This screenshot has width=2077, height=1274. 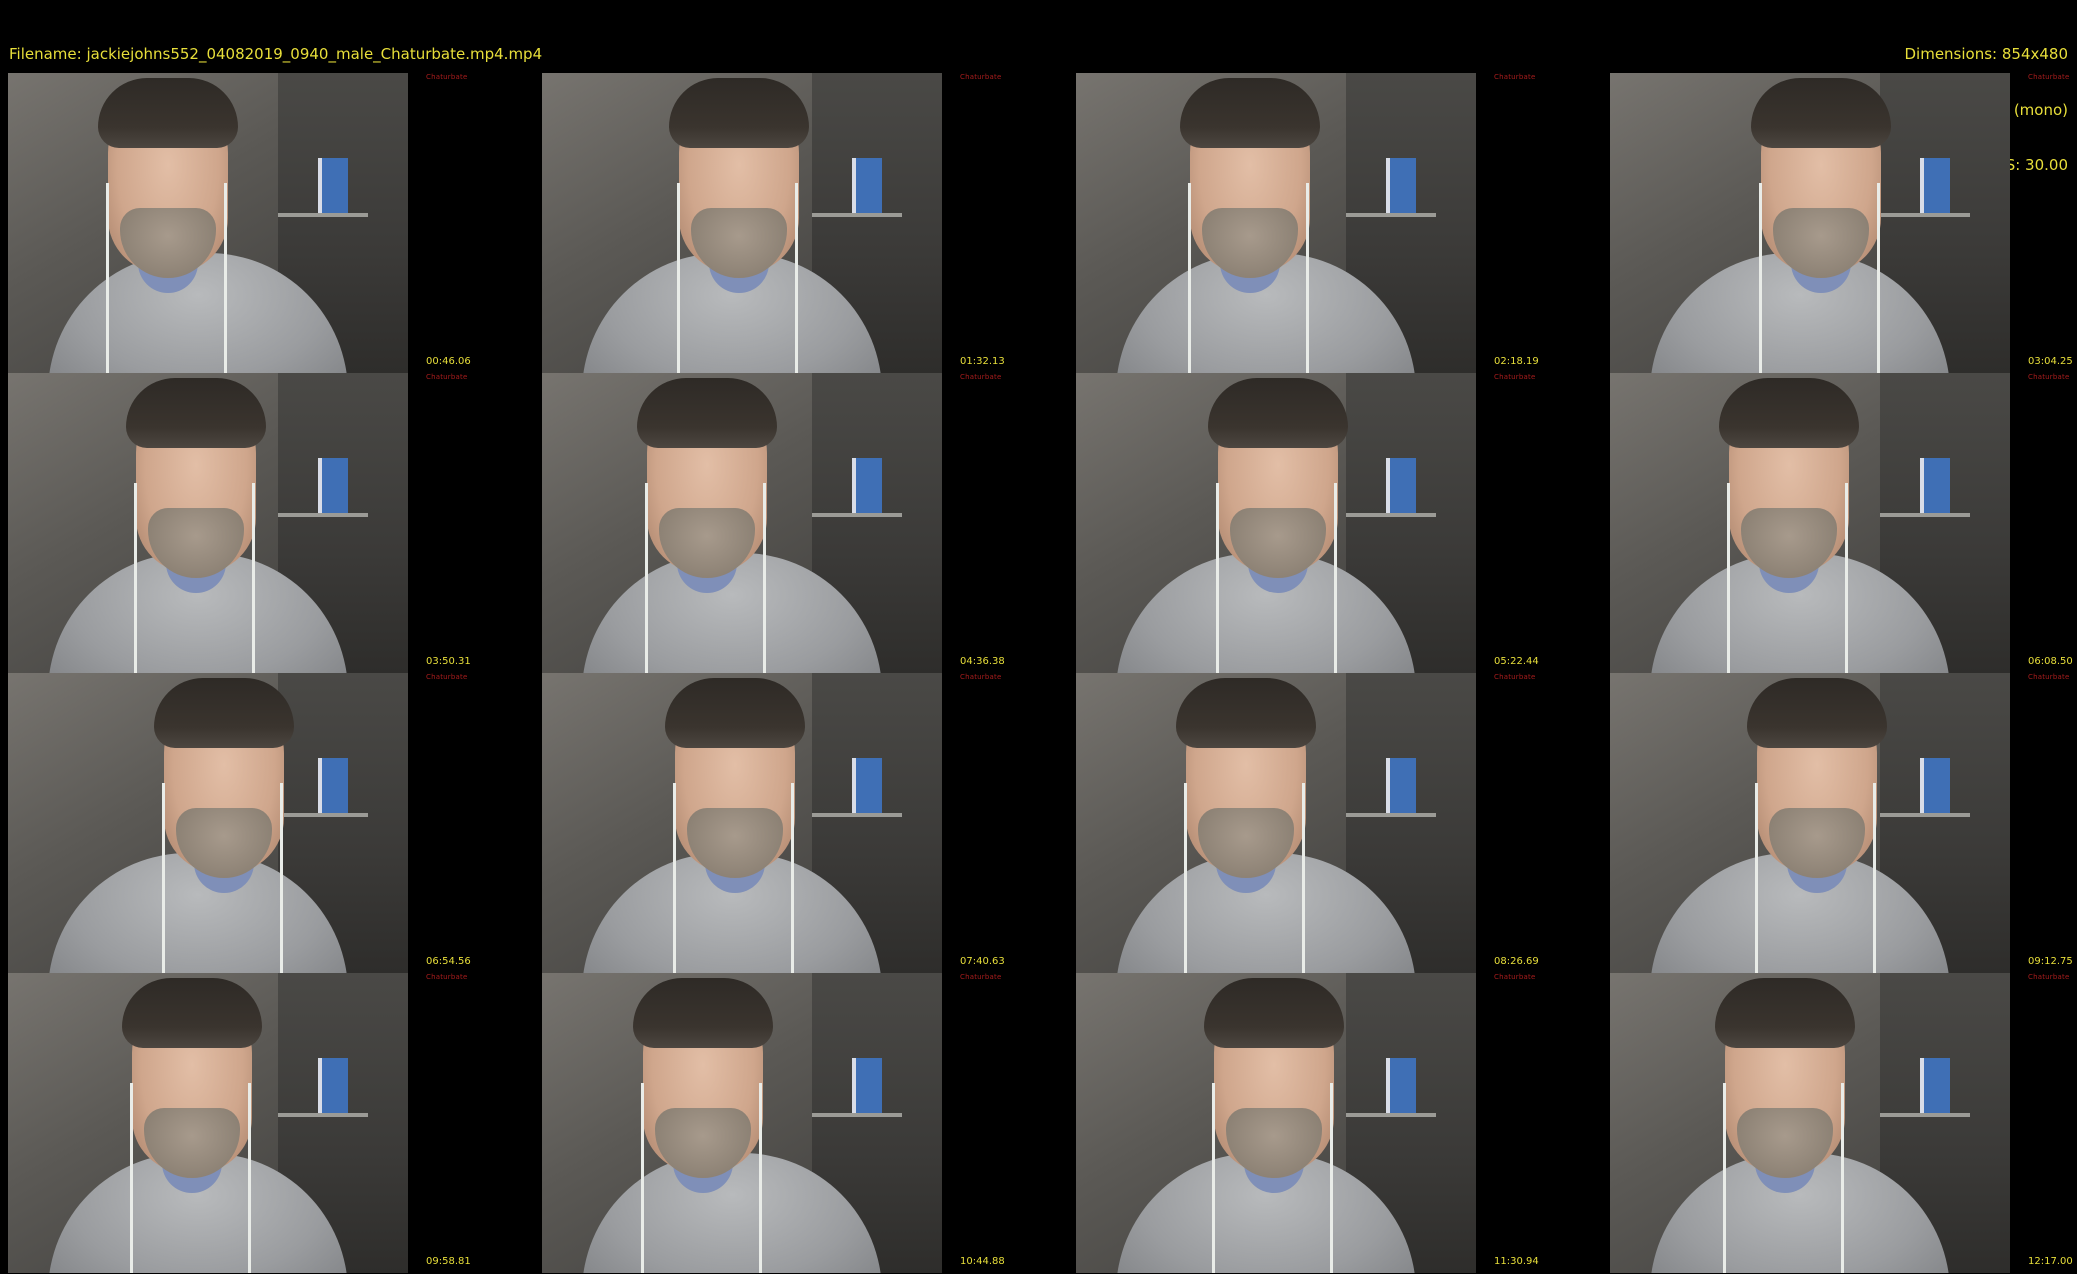 I want to click on thumbnail-cell: Chaturbate 09:12.75, so click(x=1843, y=823).